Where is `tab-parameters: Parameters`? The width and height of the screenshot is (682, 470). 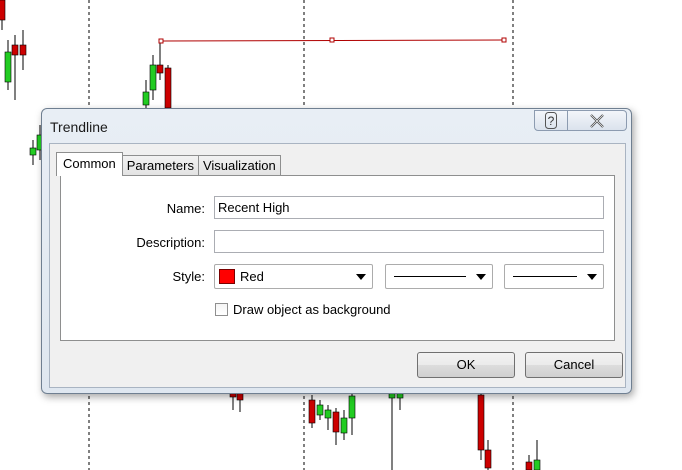
tab-parameters: Parameters is located at coordinates (160, 165).